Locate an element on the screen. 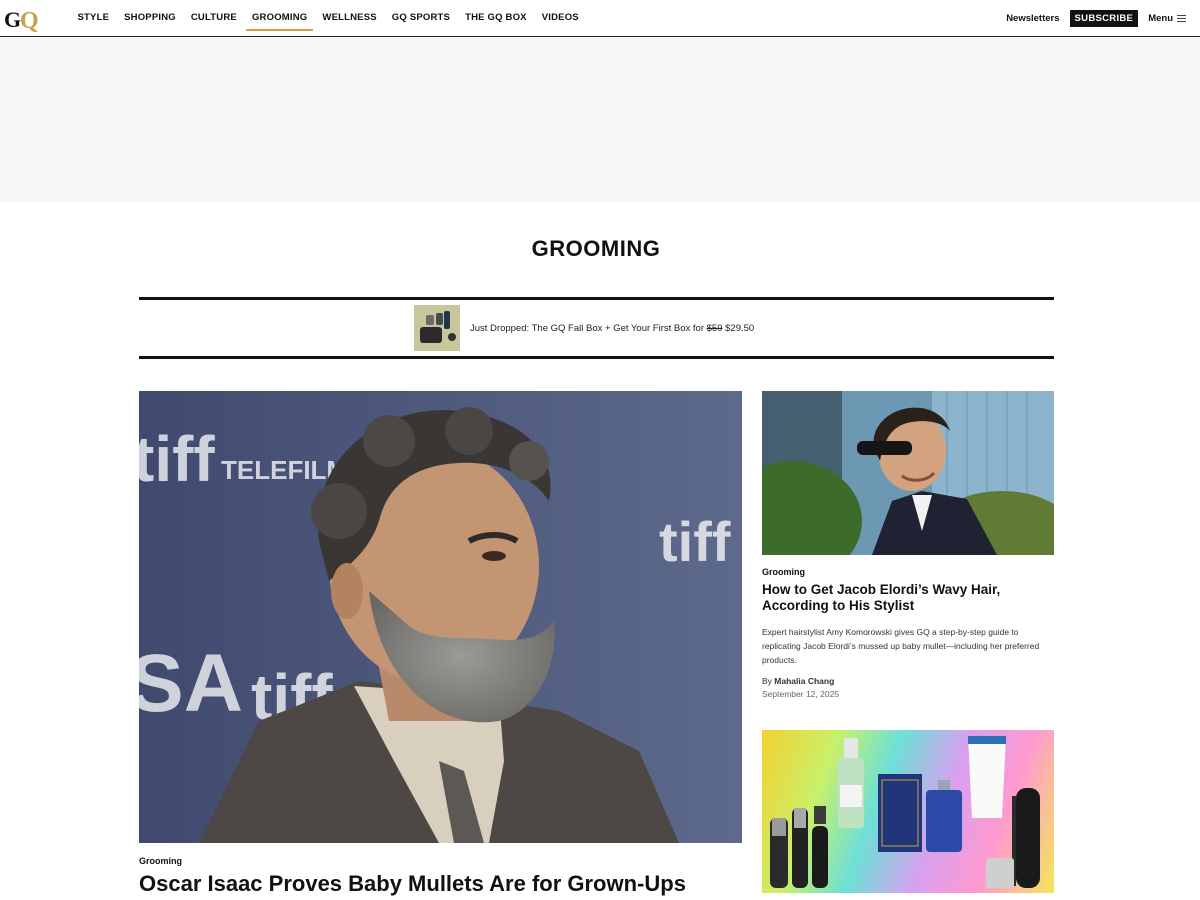  svg-text: Q is located at coordinates (29, 20).